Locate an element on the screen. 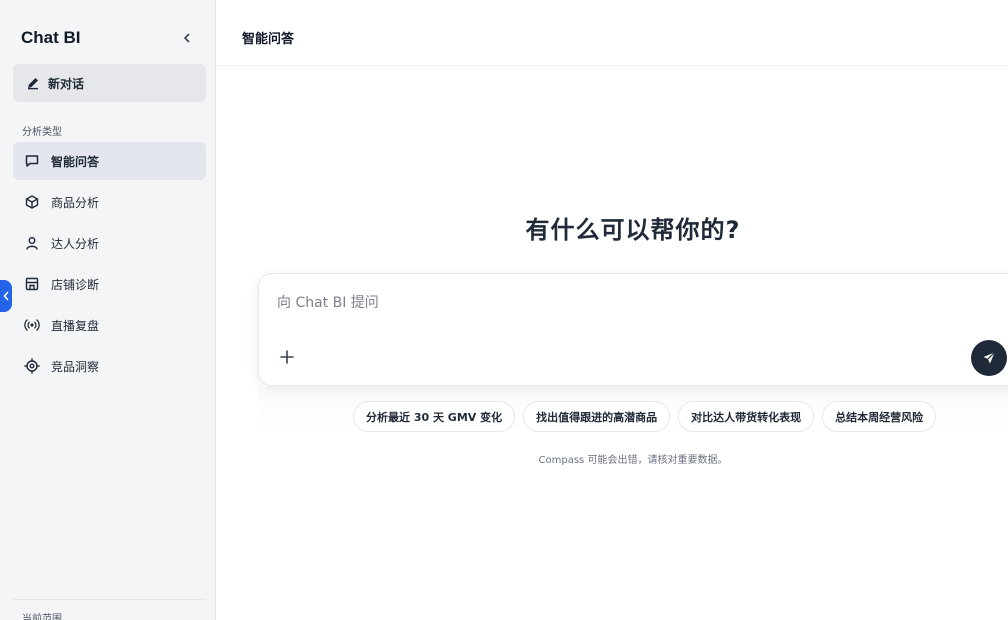  suggestion-chip: 分析最近 30 天 GMV 变化 is located at coordinates (434, 416).